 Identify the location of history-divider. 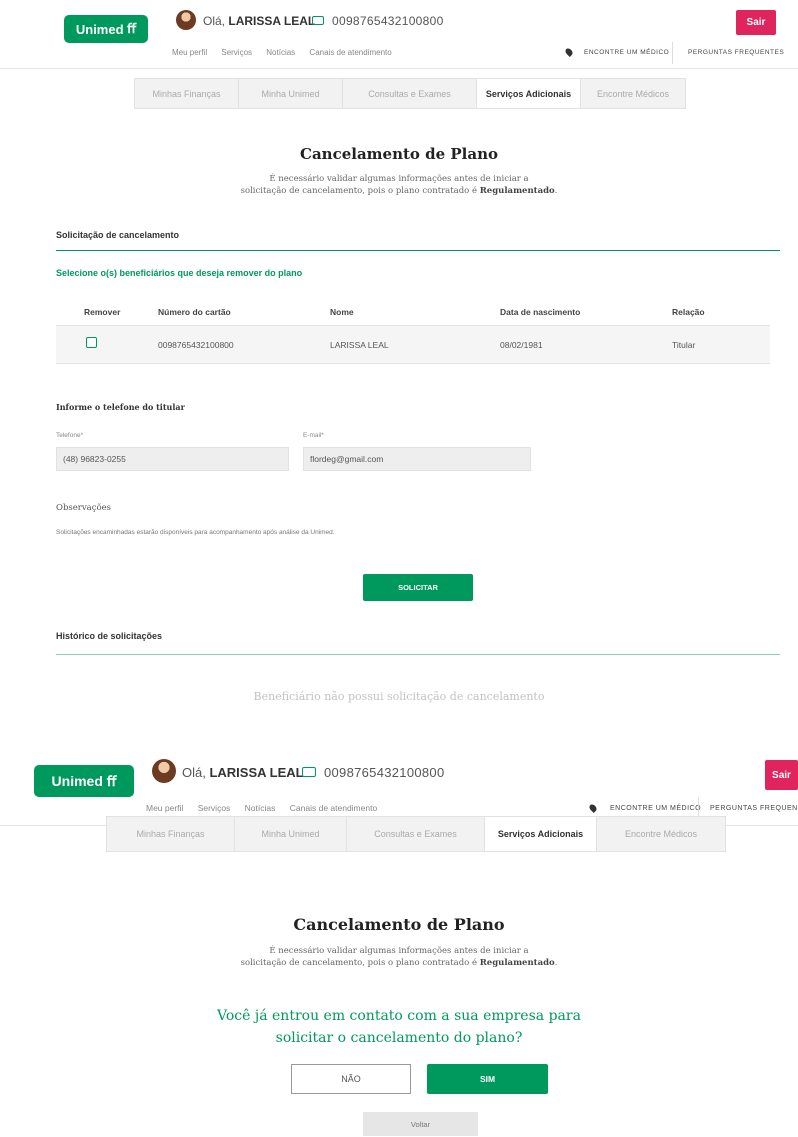
(418, 654).